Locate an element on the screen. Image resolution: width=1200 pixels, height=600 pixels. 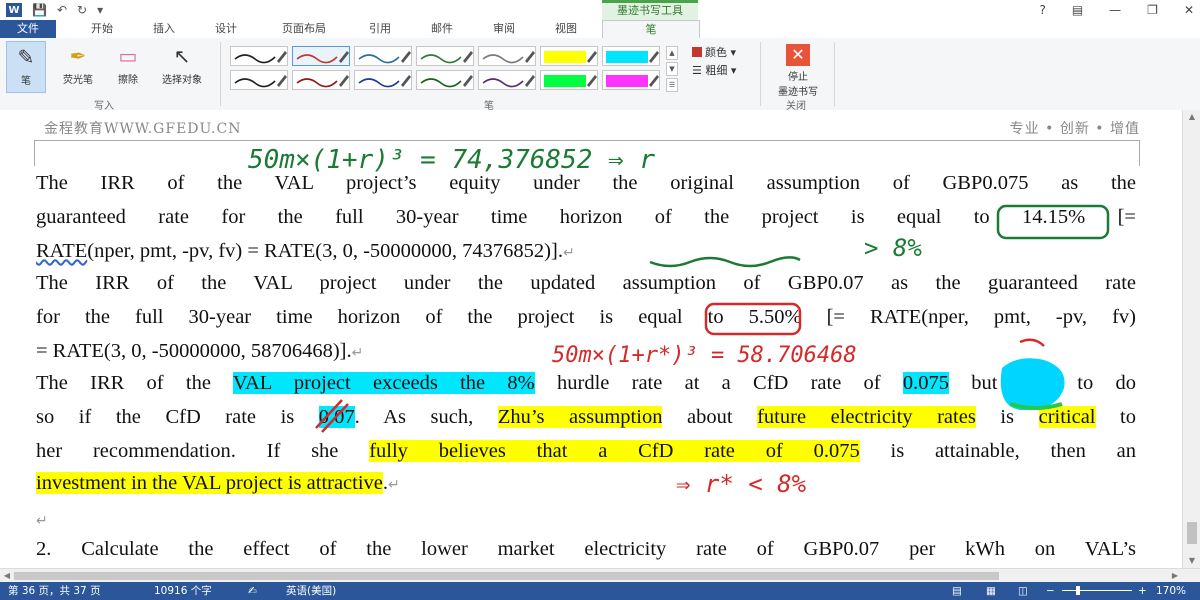
text-run: but is located at coordinates (984, 383).